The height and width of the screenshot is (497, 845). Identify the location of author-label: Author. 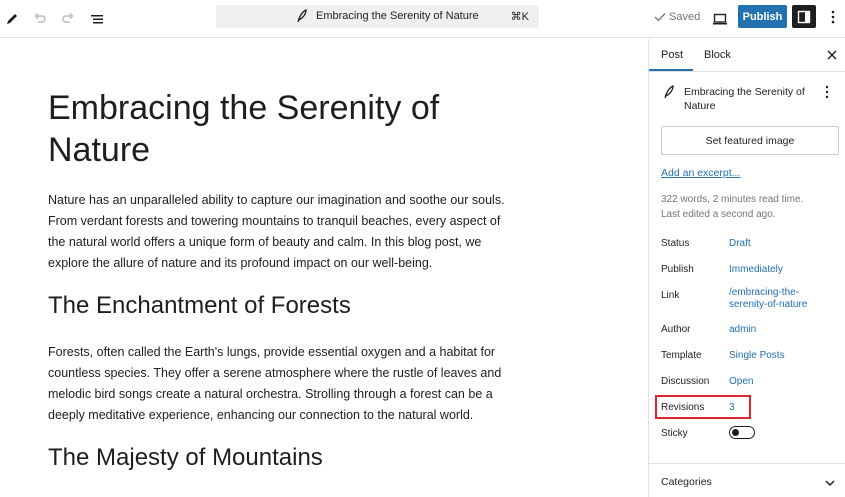
(676, 329).